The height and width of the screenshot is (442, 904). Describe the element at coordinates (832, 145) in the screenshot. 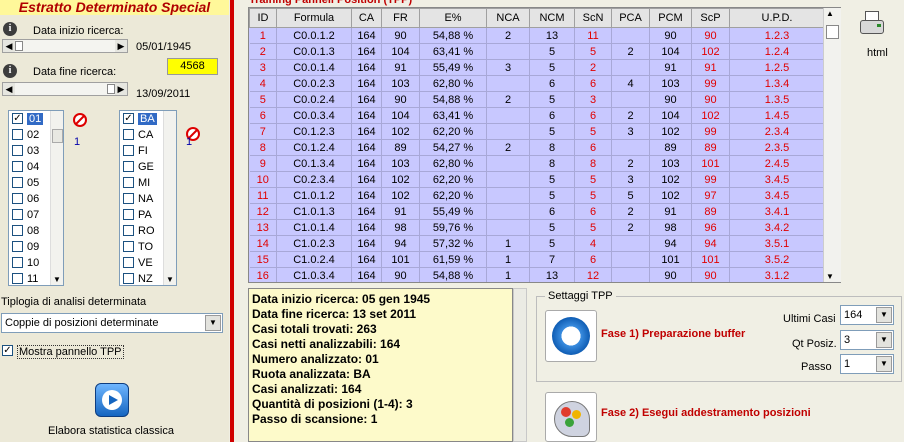

I see `grid-scrollbar: ▲ ▼` at that location.